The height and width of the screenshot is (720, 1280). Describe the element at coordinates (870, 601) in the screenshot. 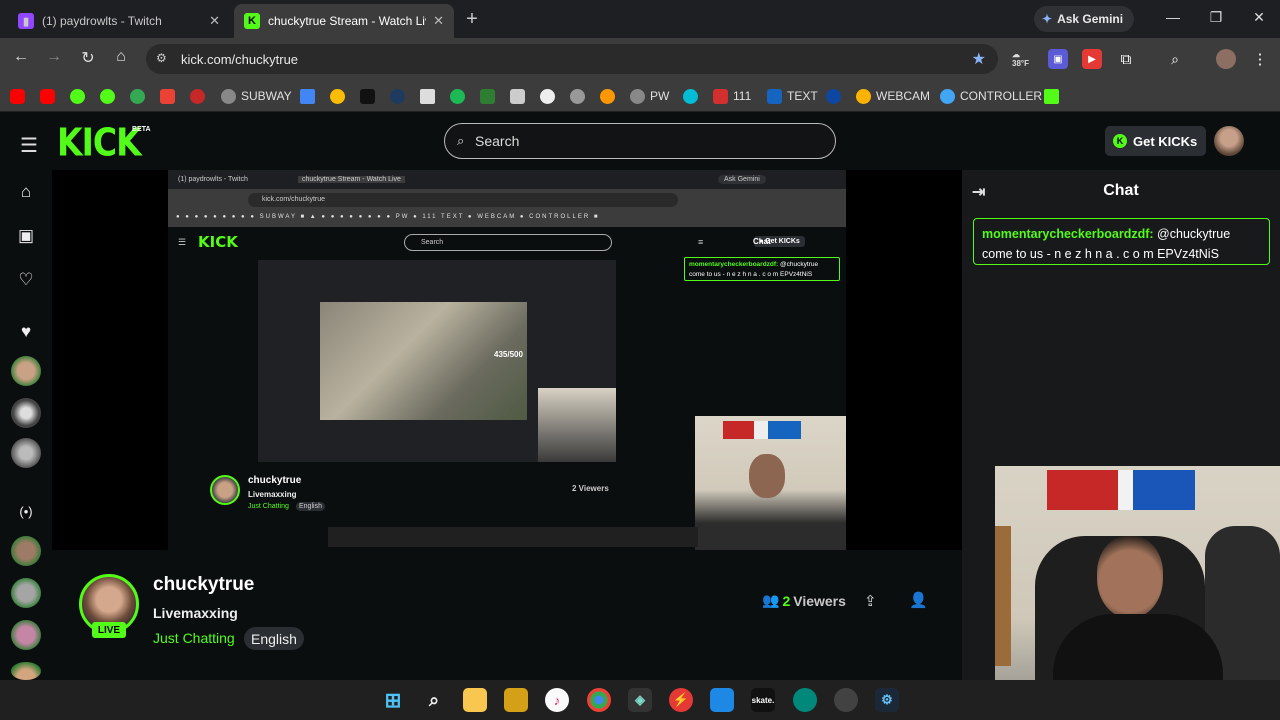

I see `share-icon: ⇪` at that location.